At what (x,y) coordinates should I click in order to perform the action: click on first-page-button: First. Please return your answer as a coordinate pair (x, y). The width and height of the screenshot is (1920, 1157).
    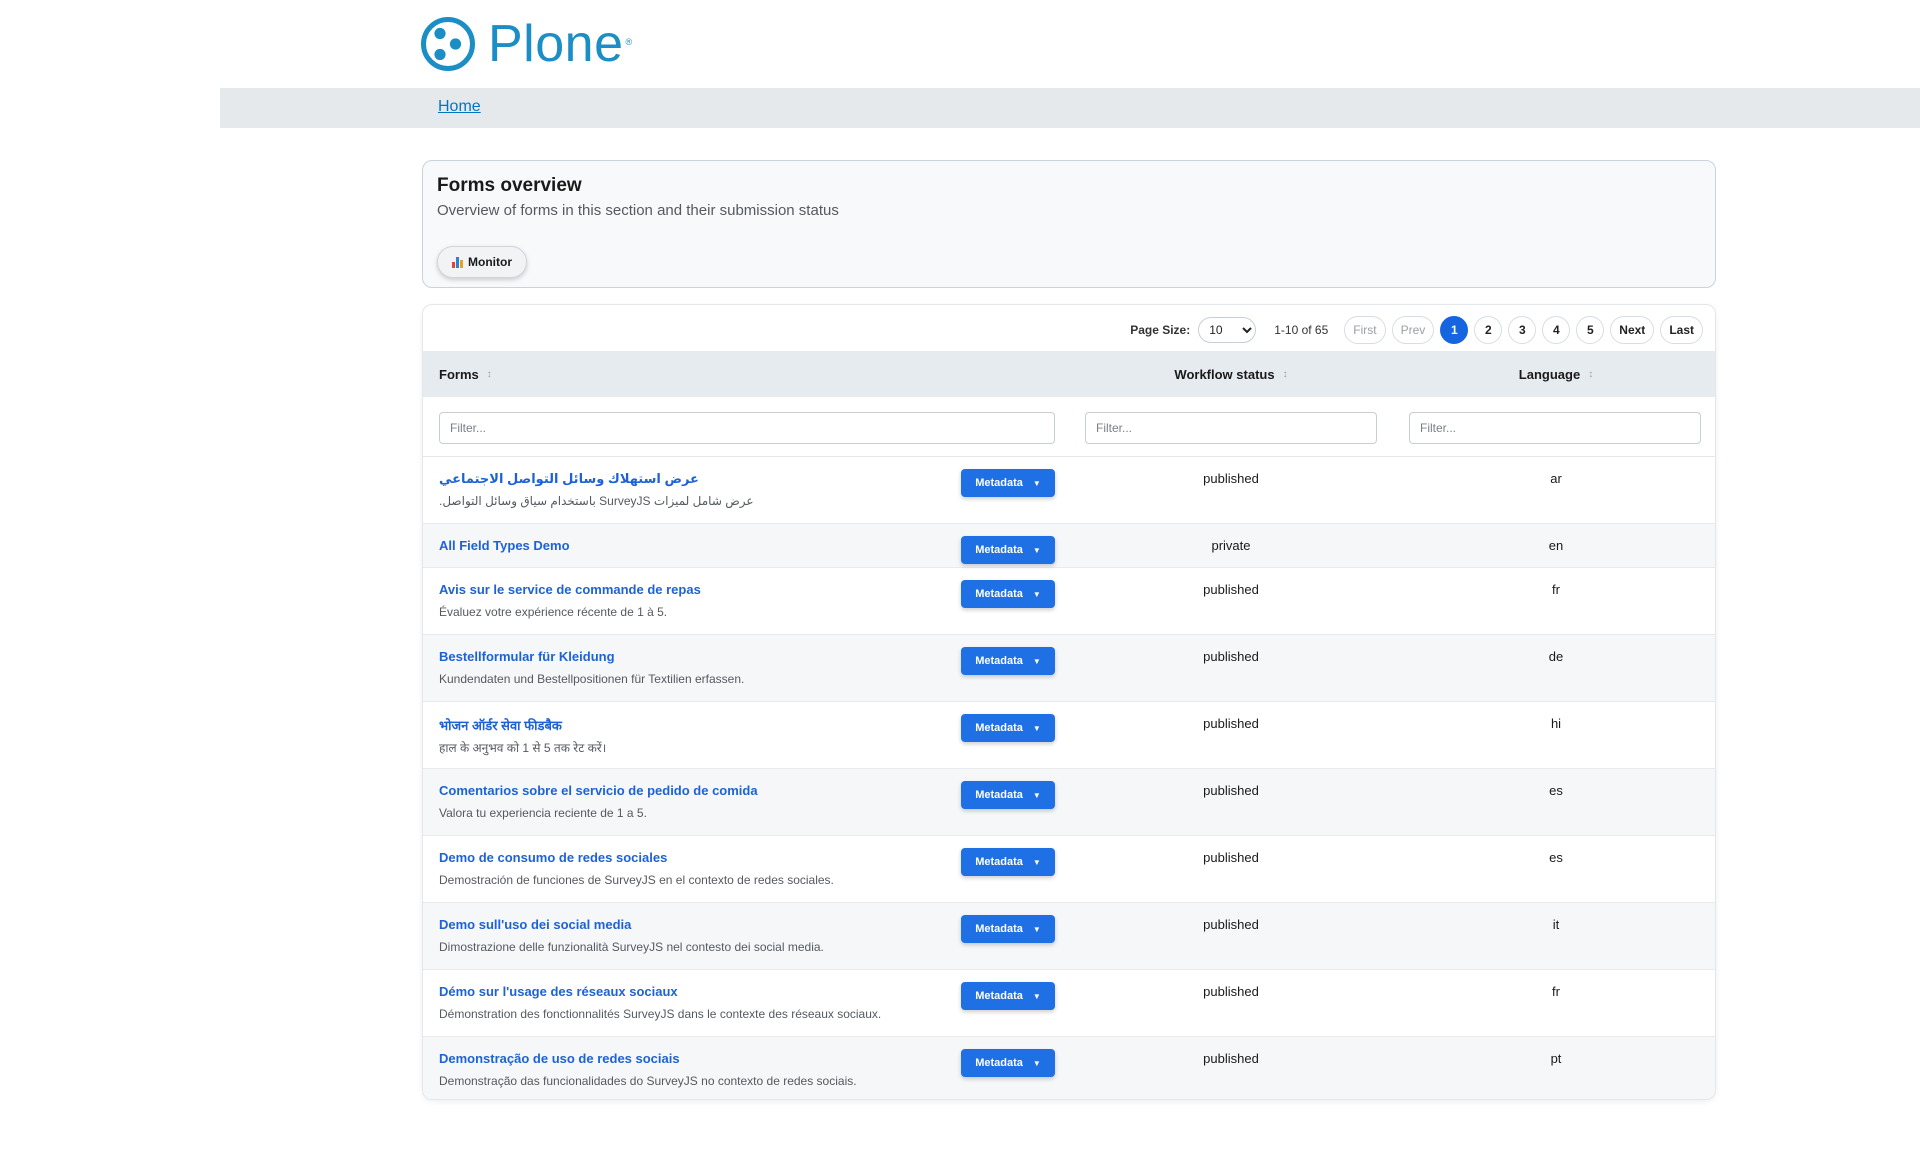
    Looking at the image, I should click on (1365, 330).